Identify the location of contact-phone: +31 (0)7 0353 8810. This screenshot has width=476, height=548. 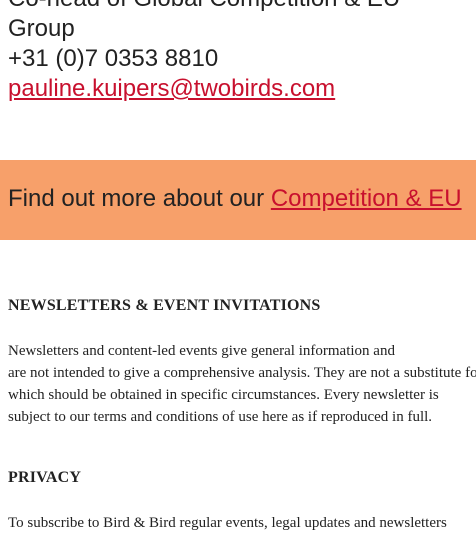
(113, 58).